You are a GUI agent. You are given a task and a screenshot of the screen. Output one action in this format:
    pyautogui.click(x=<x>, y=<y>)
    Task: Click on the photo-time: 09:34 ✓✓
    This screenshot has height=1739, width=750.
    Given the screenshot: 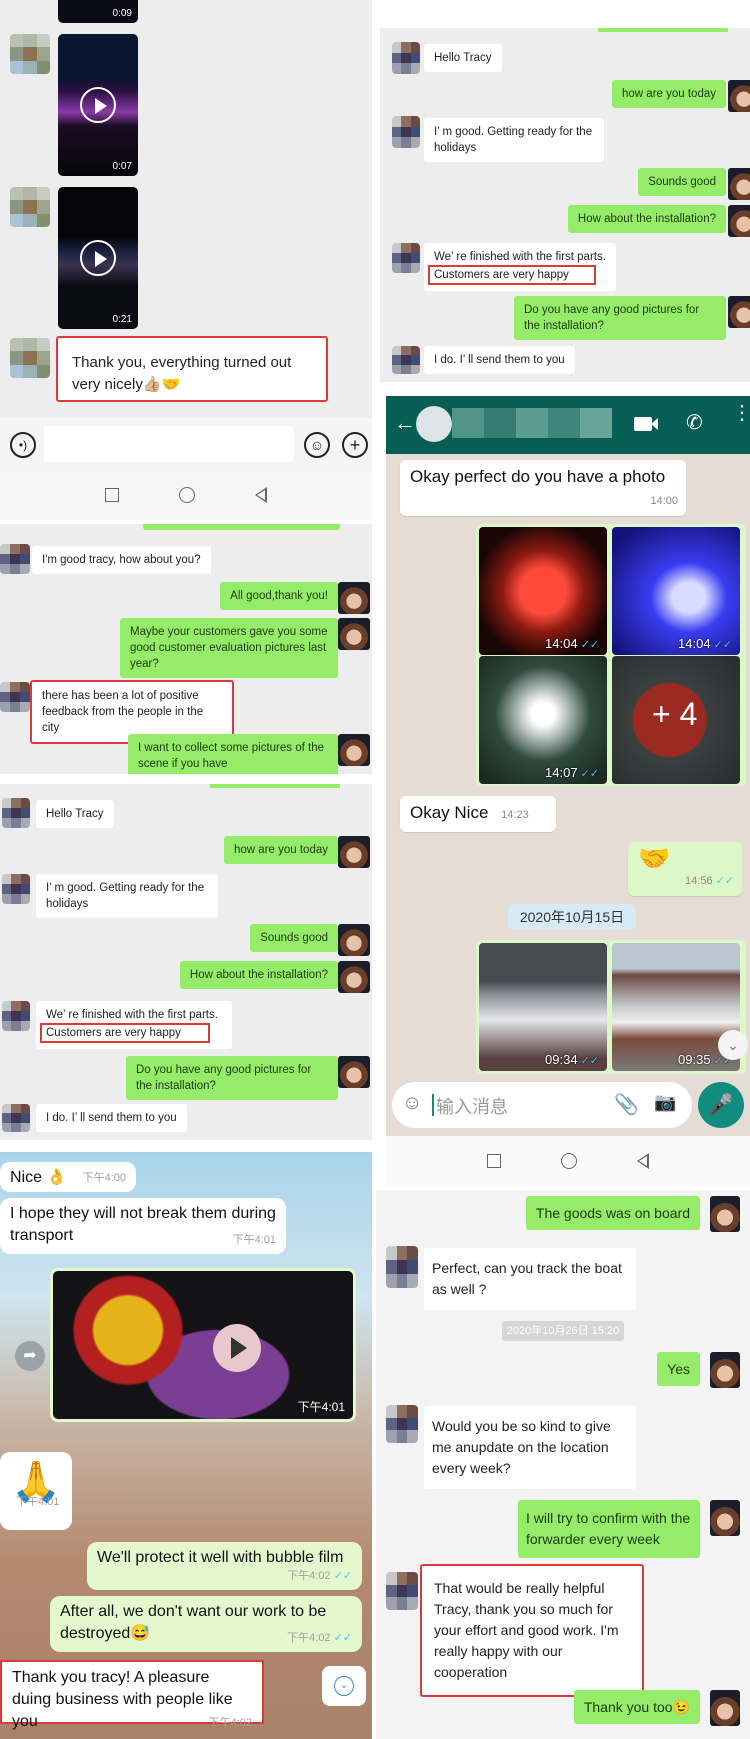 What is the action you would take?
    pyautogui.click(x=572, y=1059)
    